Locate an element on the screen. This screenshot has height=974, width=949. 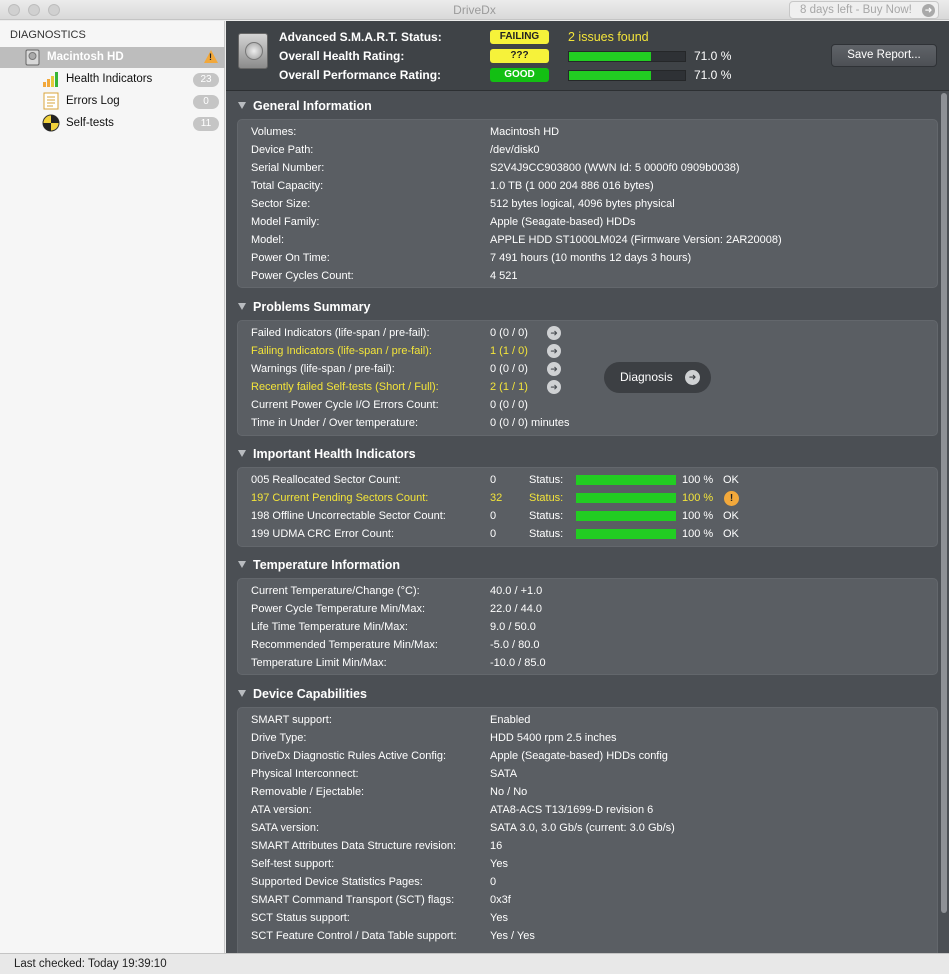
status-label: Status: is located at coordinates (546, 480).